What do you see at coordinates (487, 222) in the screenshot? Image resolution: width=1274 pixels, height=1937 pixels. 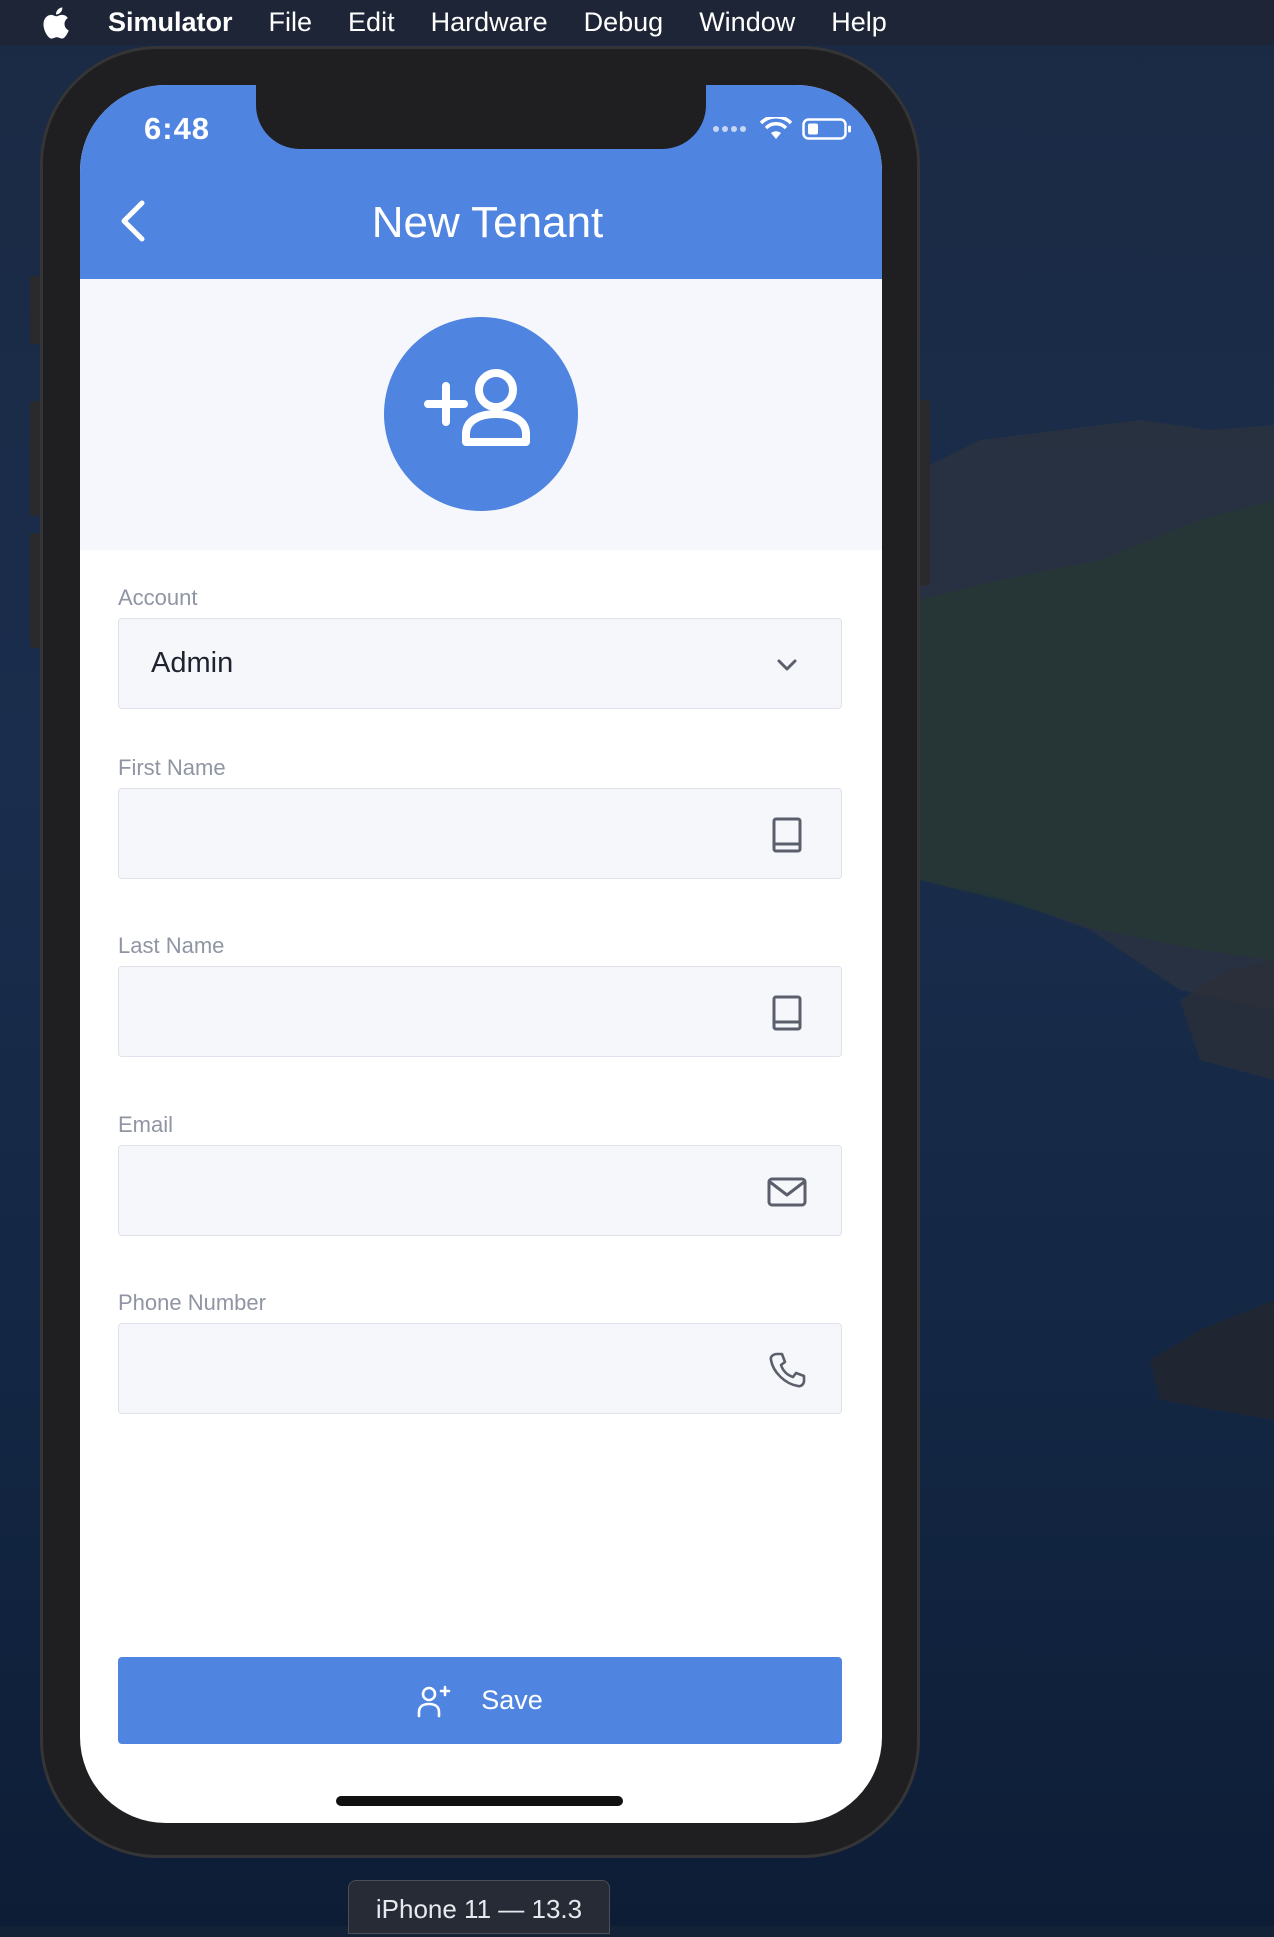 I see `page-title: New Tenant` at bounding box center [487, 222].